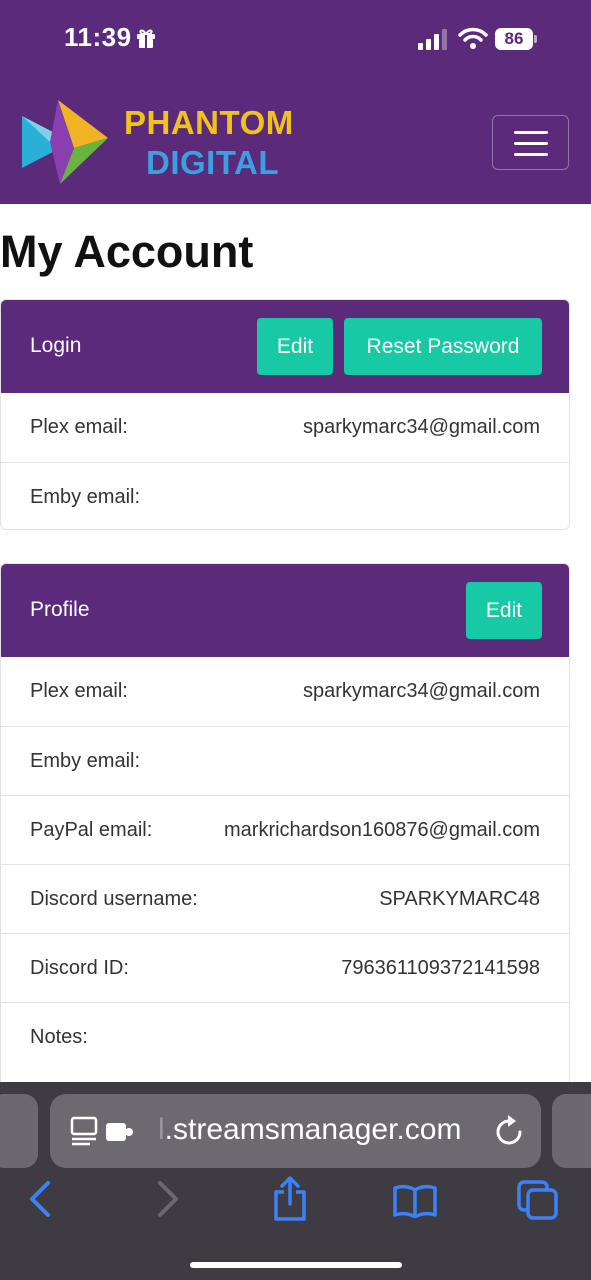 The width and height of the screenshot is (591, 1280). What do you see at coordinates (65, 142) in the screenshot?
I see `phantom-digital-logo-icon` at bounding box center [65, 142].